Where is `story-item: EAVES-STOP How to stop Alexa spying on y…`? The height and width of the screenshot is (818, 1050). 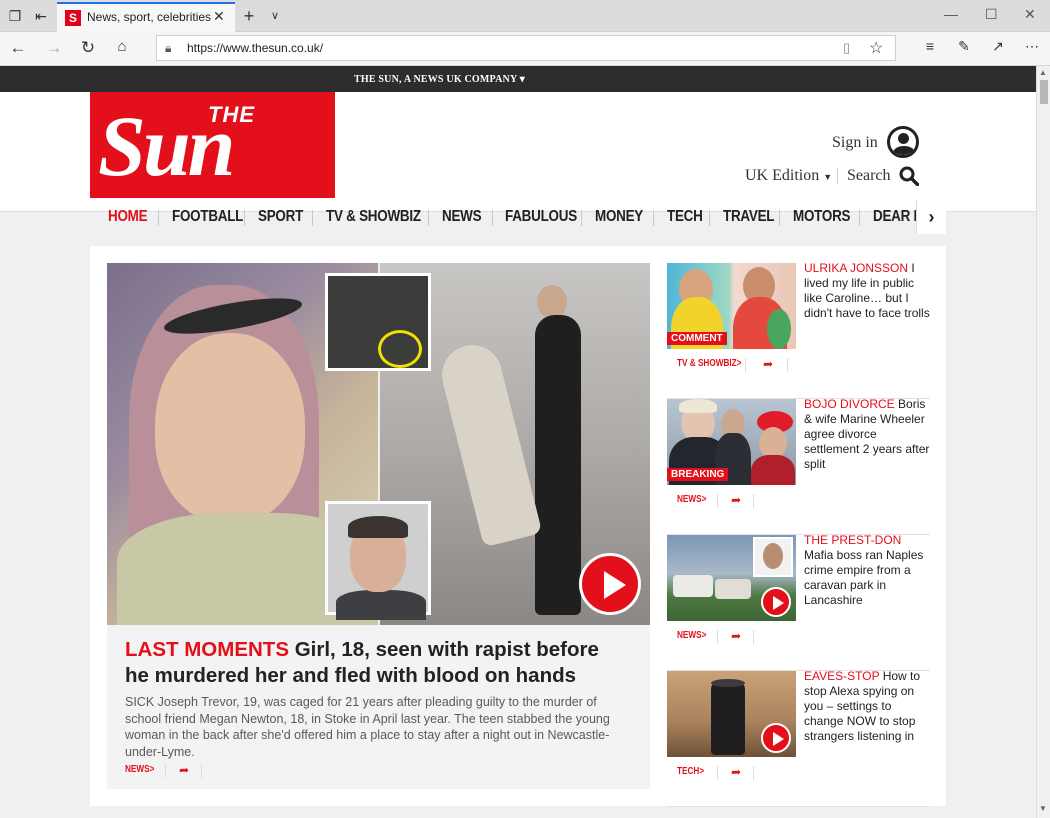 story-item: EAVES-STOP How to stop Alexa spying on y… is located at coordinates (798, 738).